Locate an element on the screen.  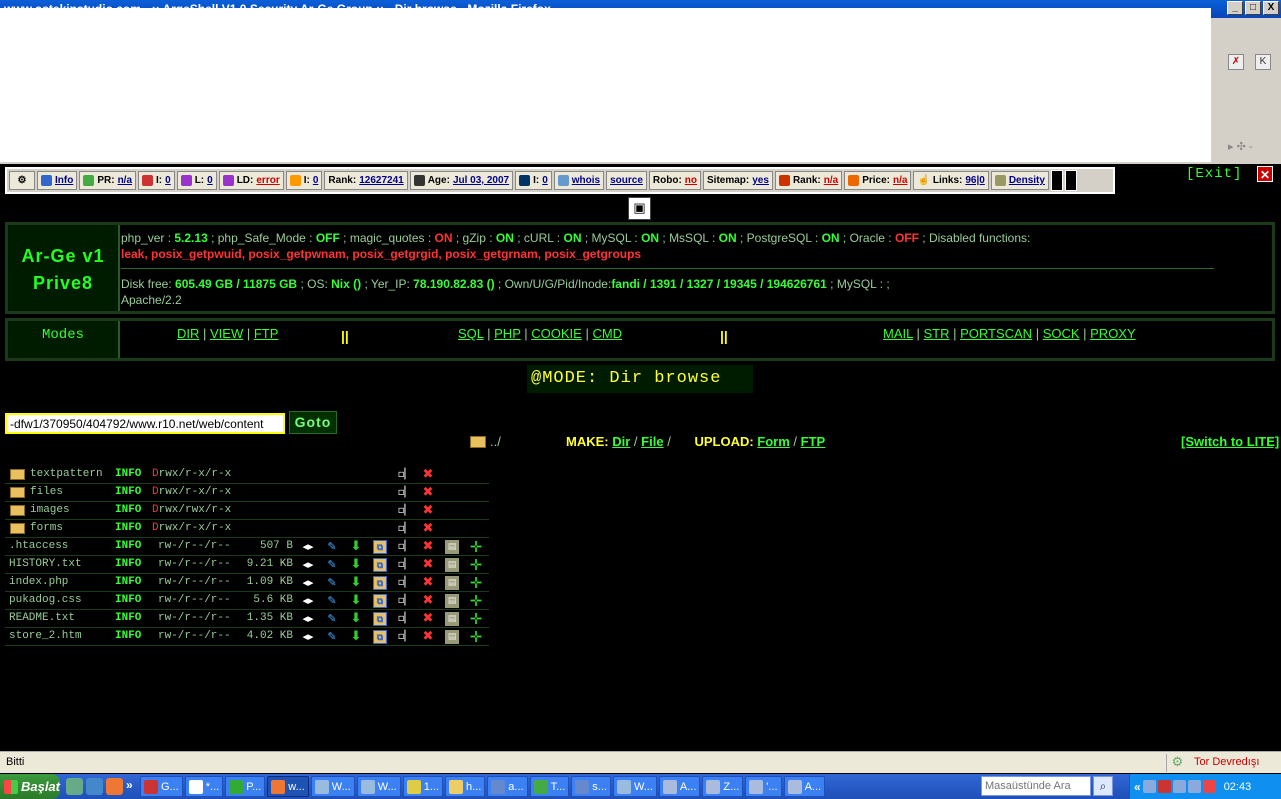
whois-link: whois is located at coordinates (586, 180).